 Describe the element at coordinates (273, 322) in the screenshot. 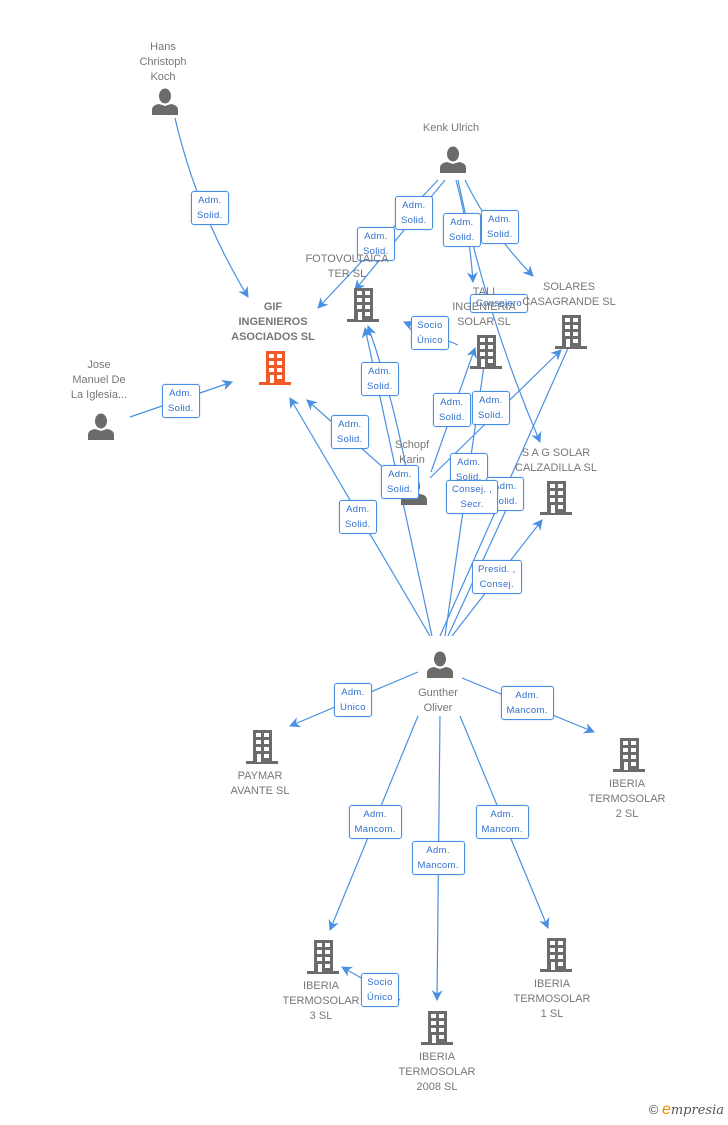

I see `company-name: GIF INGENIEROS ASOCIADOS SL` at that location.